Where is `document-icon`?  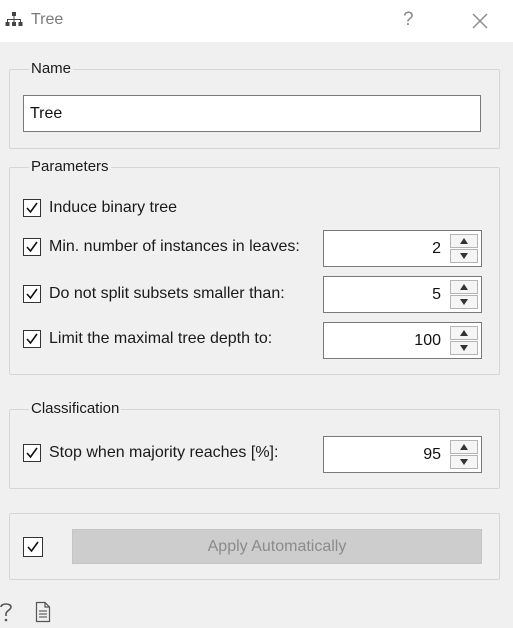 document-icon is located at coordinates (43, 612).